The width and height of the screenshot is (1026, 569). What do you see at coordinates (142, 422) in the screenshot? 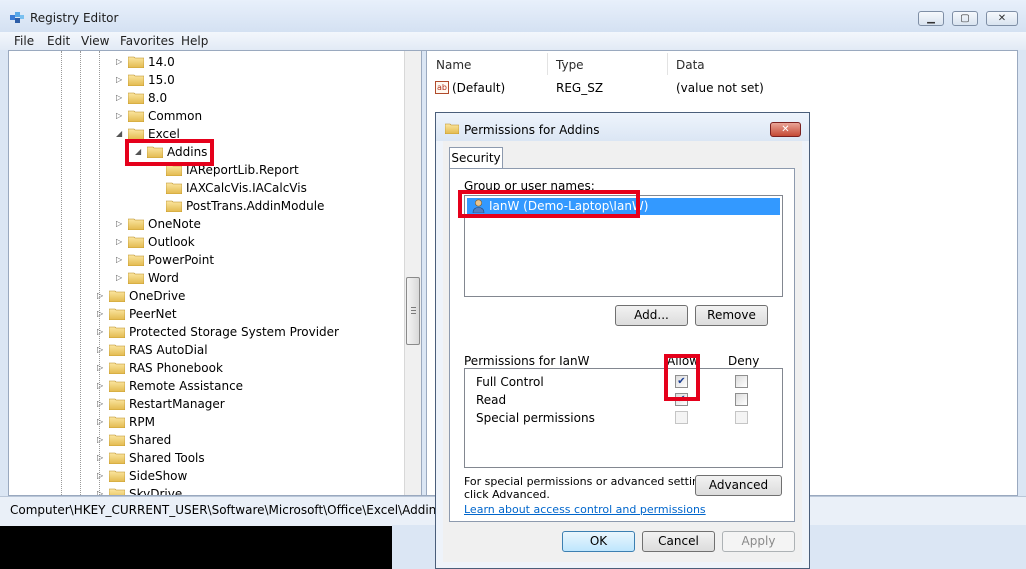
I see `tree-item-label: RPM` at bounding box center [142, 422].